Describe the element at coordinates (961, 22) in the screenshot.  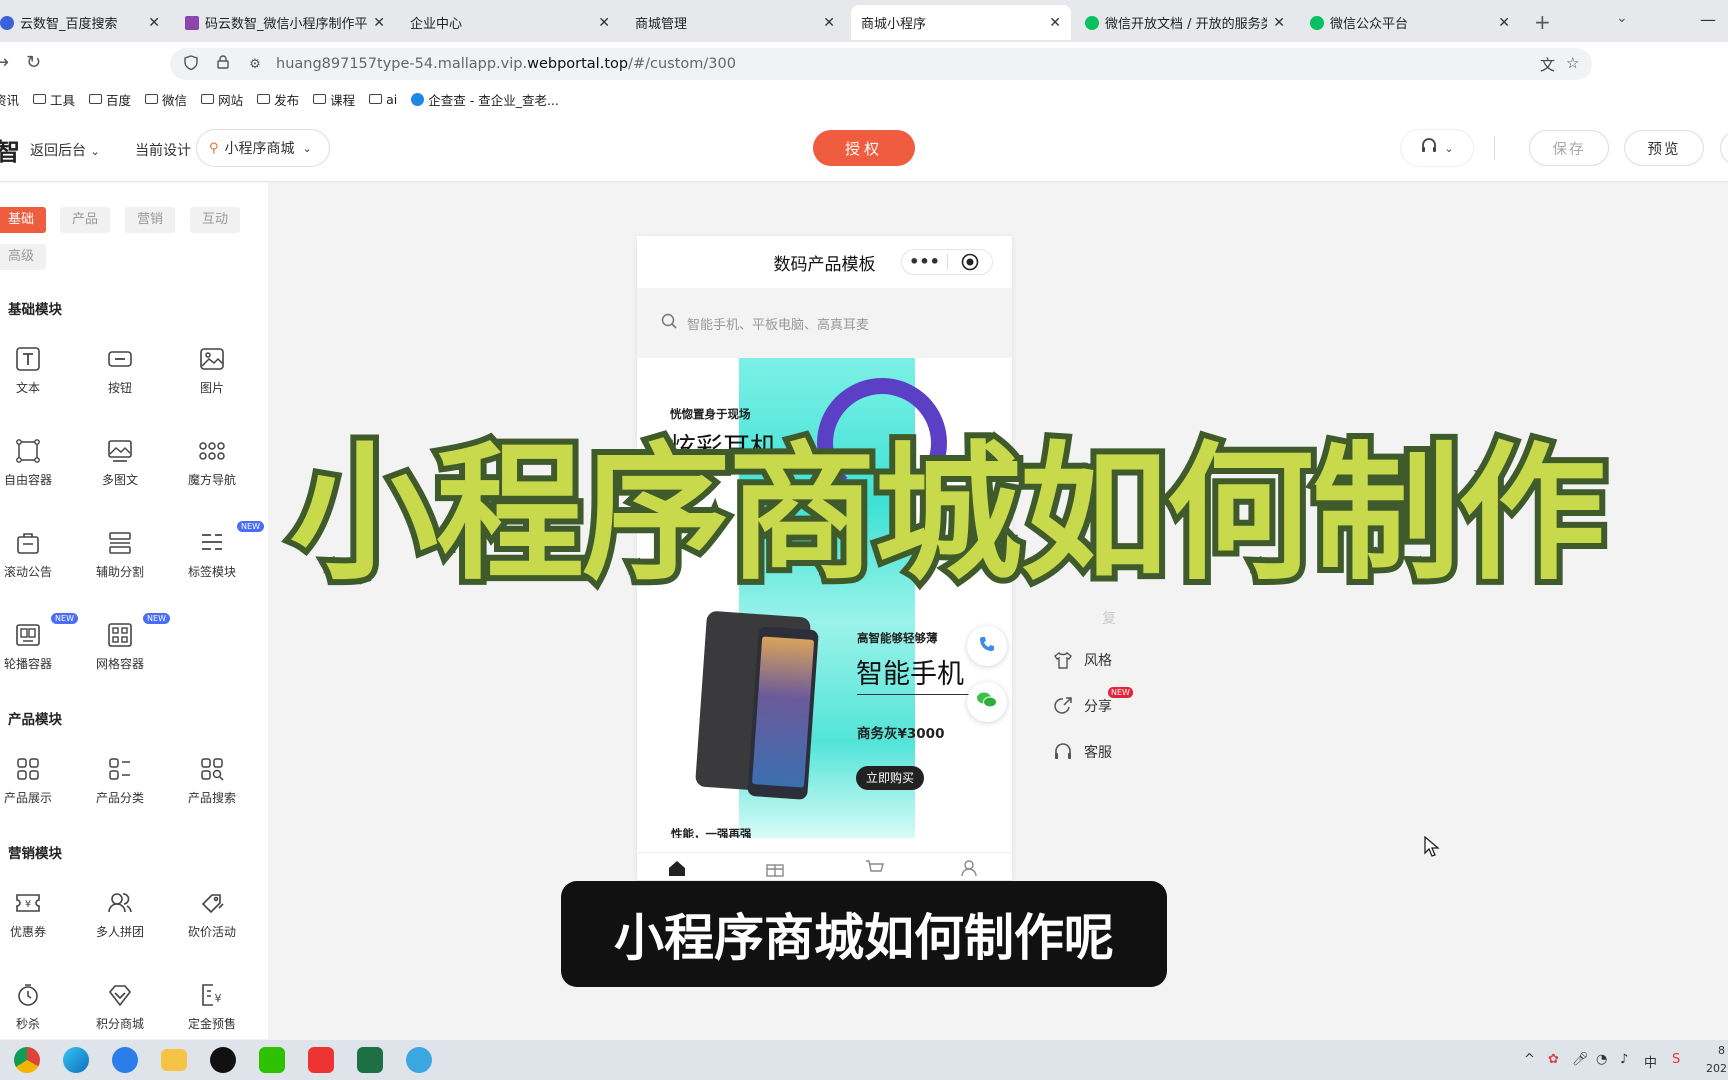
I see `browser-tab-4: 商城小程序 ✕` at that location.